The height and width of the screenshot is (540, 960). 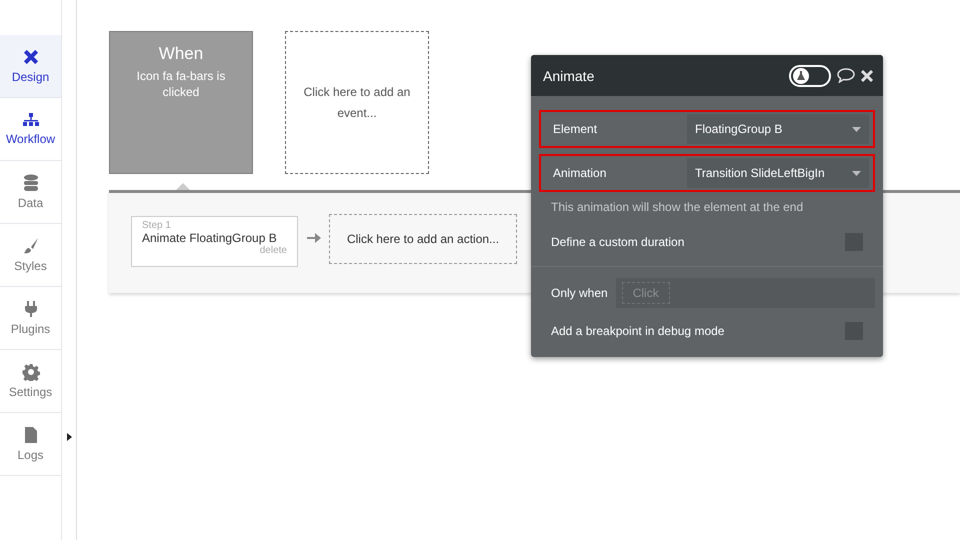 What do you see at coordinates (580, 173) in the screenshot?
I see `field-label: Animation` at bounding box center [580, 173].